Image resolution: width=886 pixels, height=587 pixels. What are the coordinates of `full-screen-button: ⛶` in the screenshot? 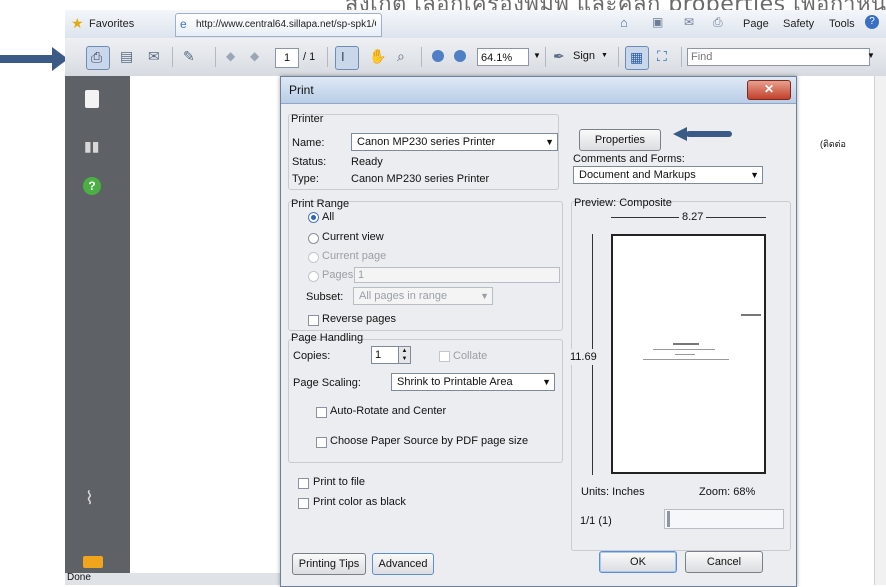 It's located at (664, 57).